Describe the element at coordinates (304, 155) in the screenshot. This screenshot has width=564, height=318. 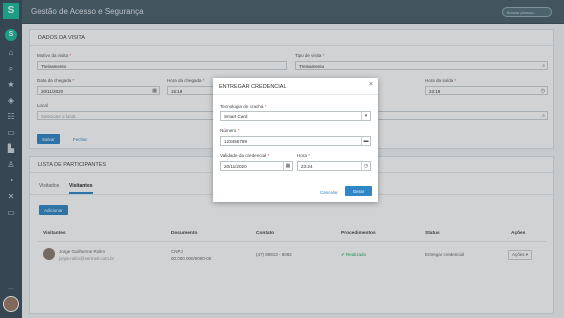
I see `hora-label: Hora *` at that location.